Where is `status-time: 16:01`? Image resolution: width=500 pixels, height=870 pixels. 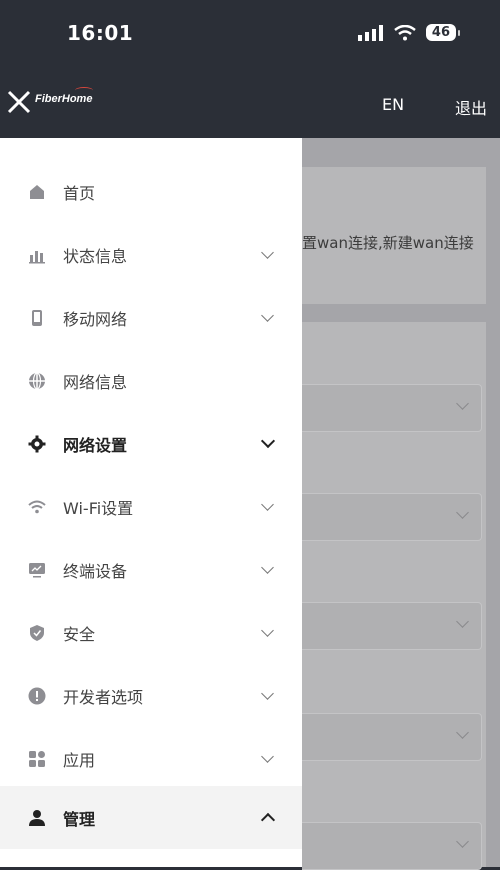
status-time: 16:01 is located at coordinates (100, 33).